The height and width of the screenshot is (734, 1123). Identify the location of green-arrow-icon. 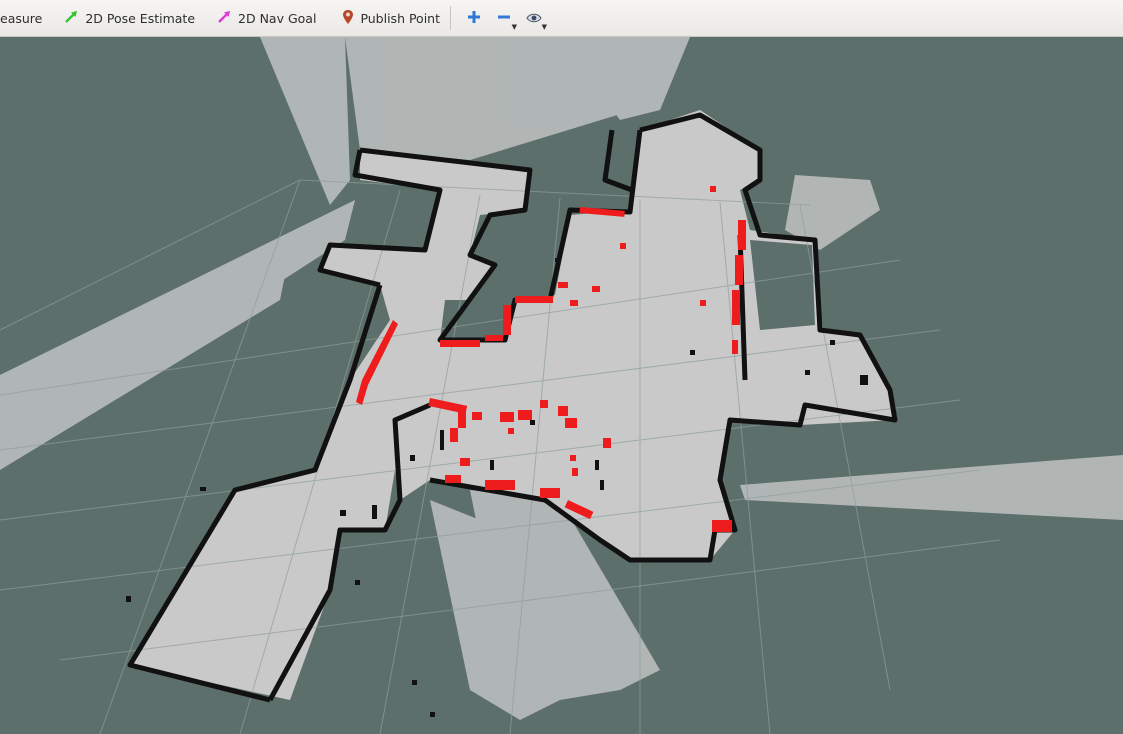
(71, 18).